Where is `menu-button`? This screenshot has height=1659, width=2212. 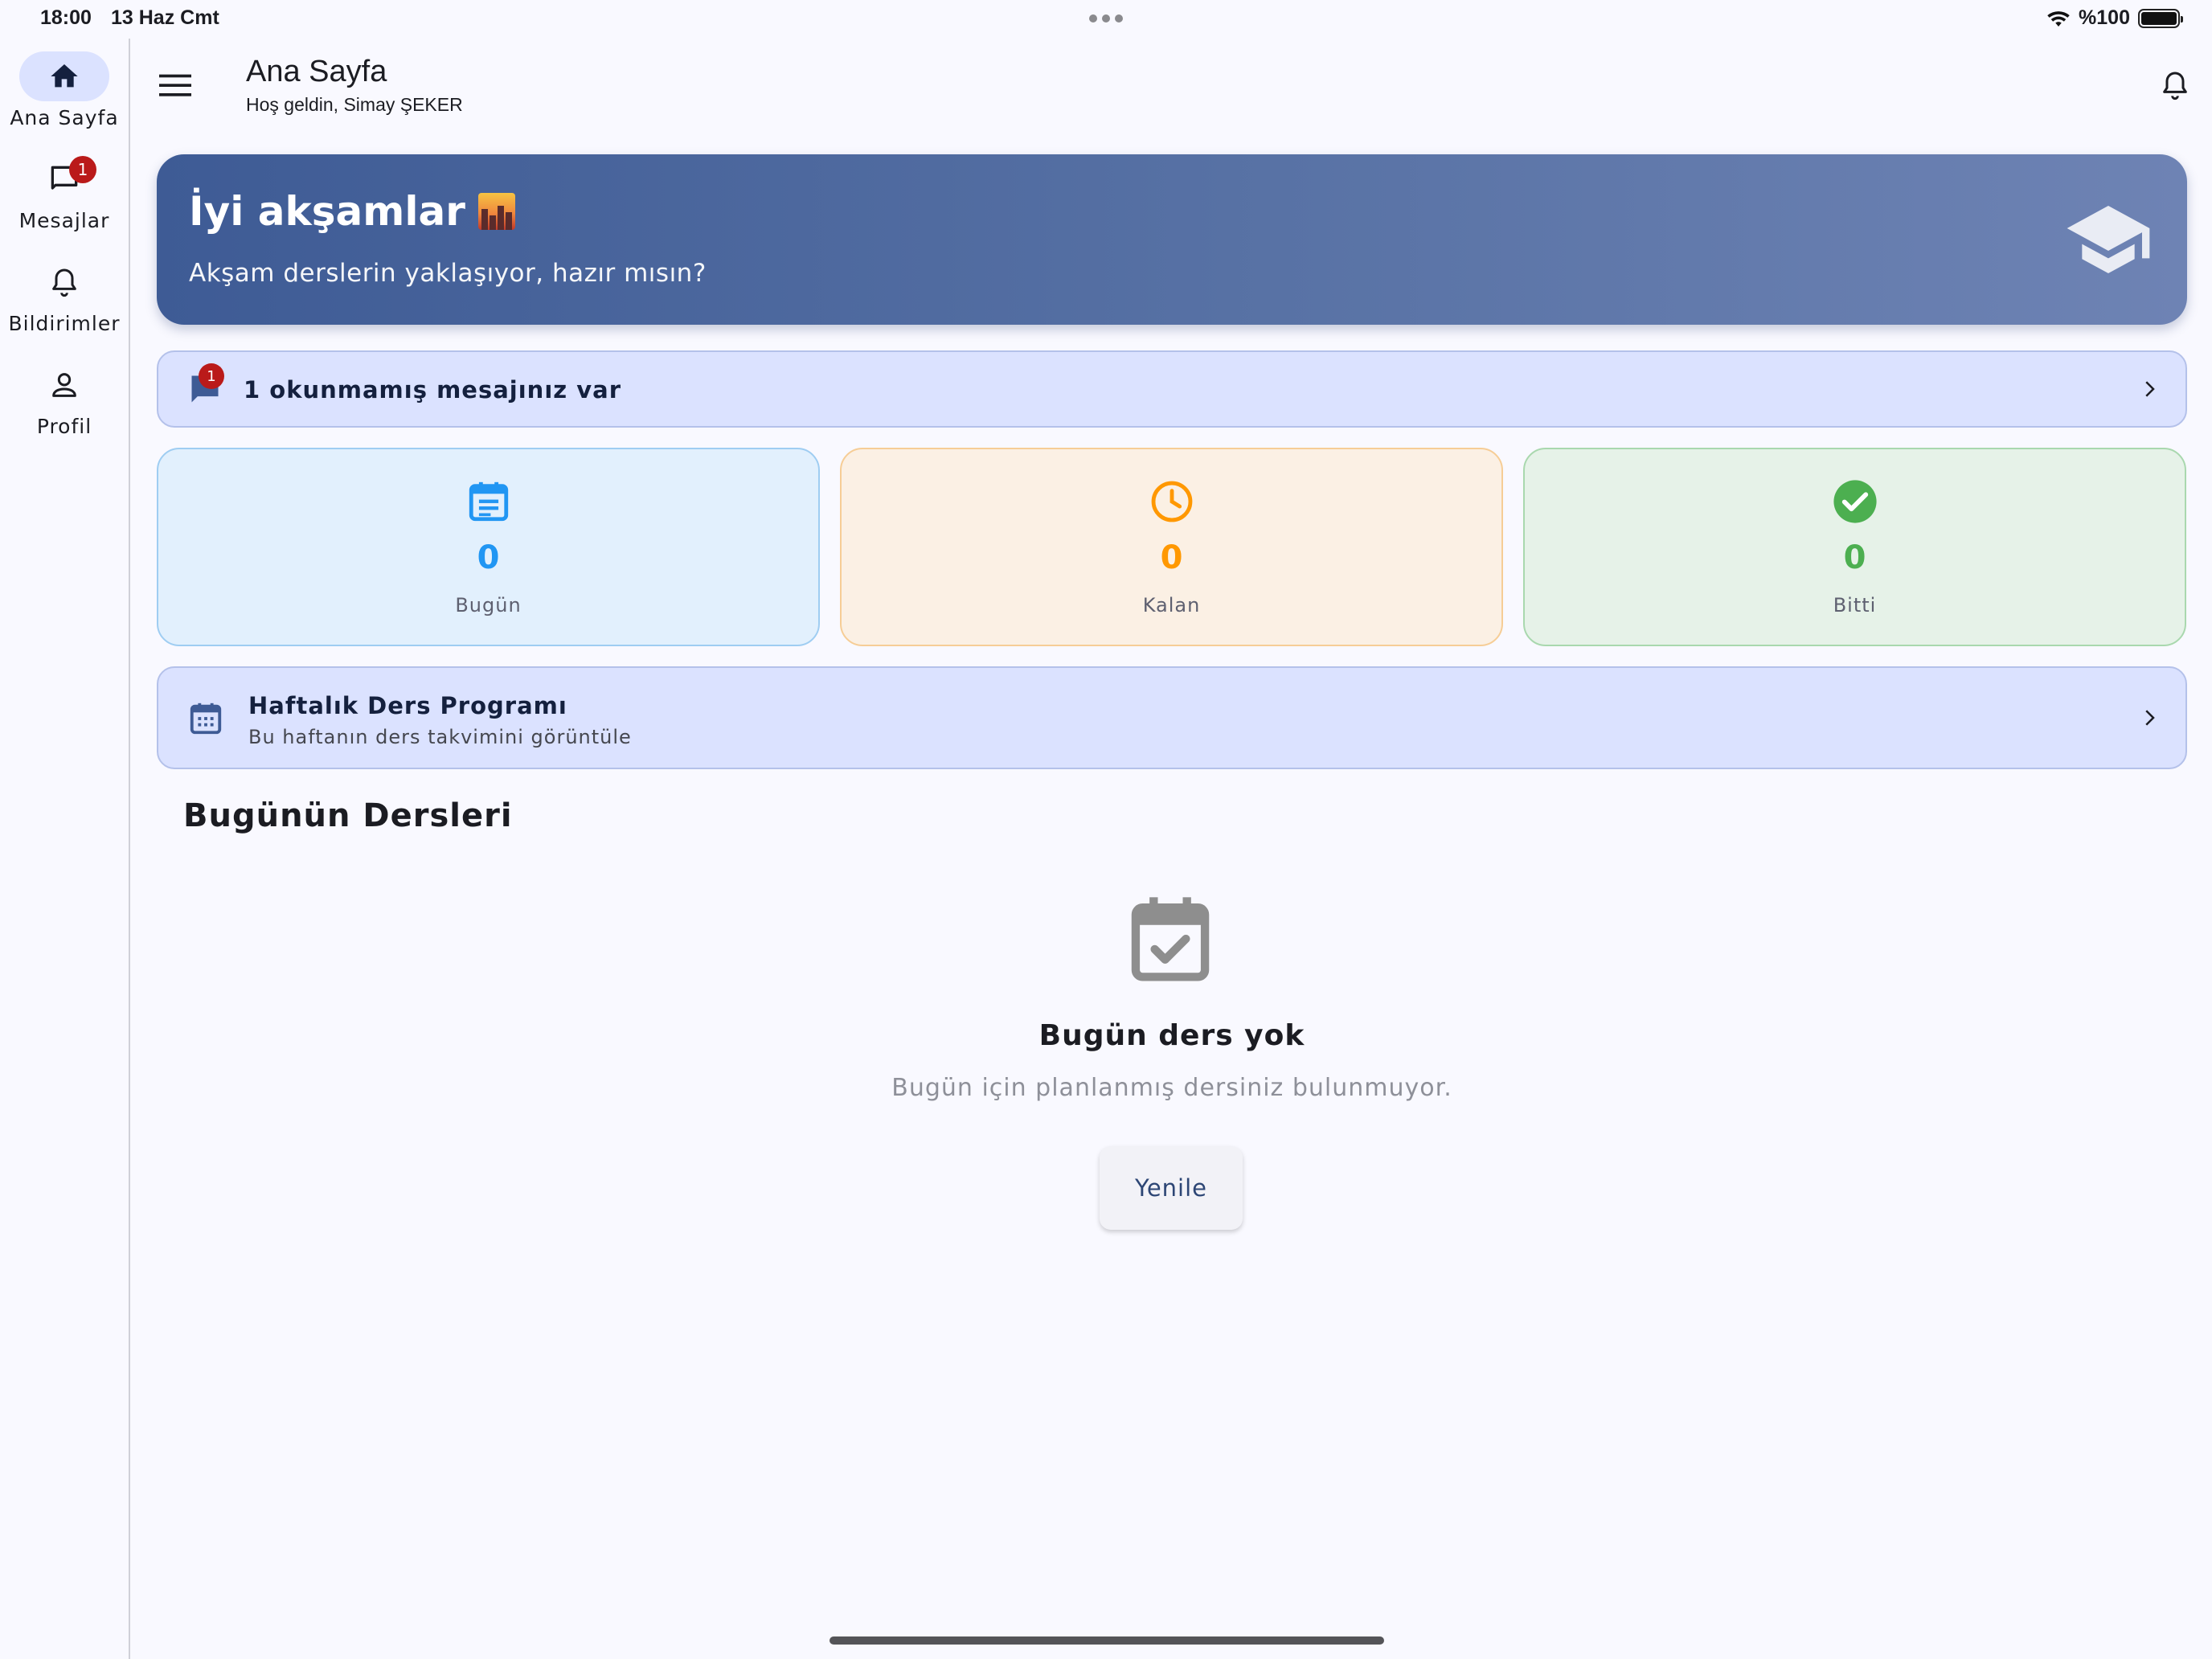 menu-button is located at coordinates (175, 85).